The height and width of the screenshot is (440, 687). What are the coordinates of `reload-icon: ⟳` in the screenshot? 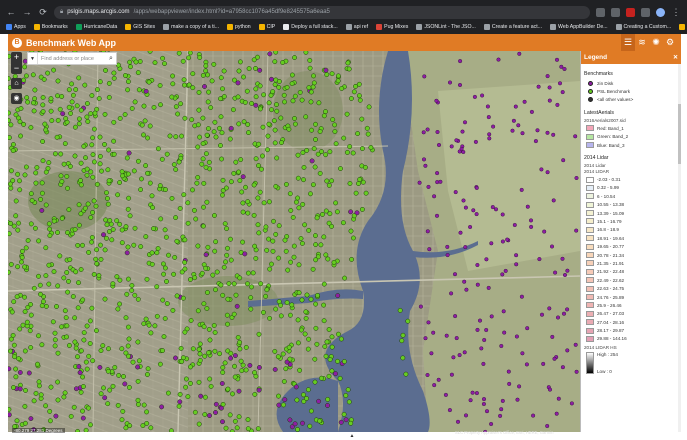 It's located at (43, 12).